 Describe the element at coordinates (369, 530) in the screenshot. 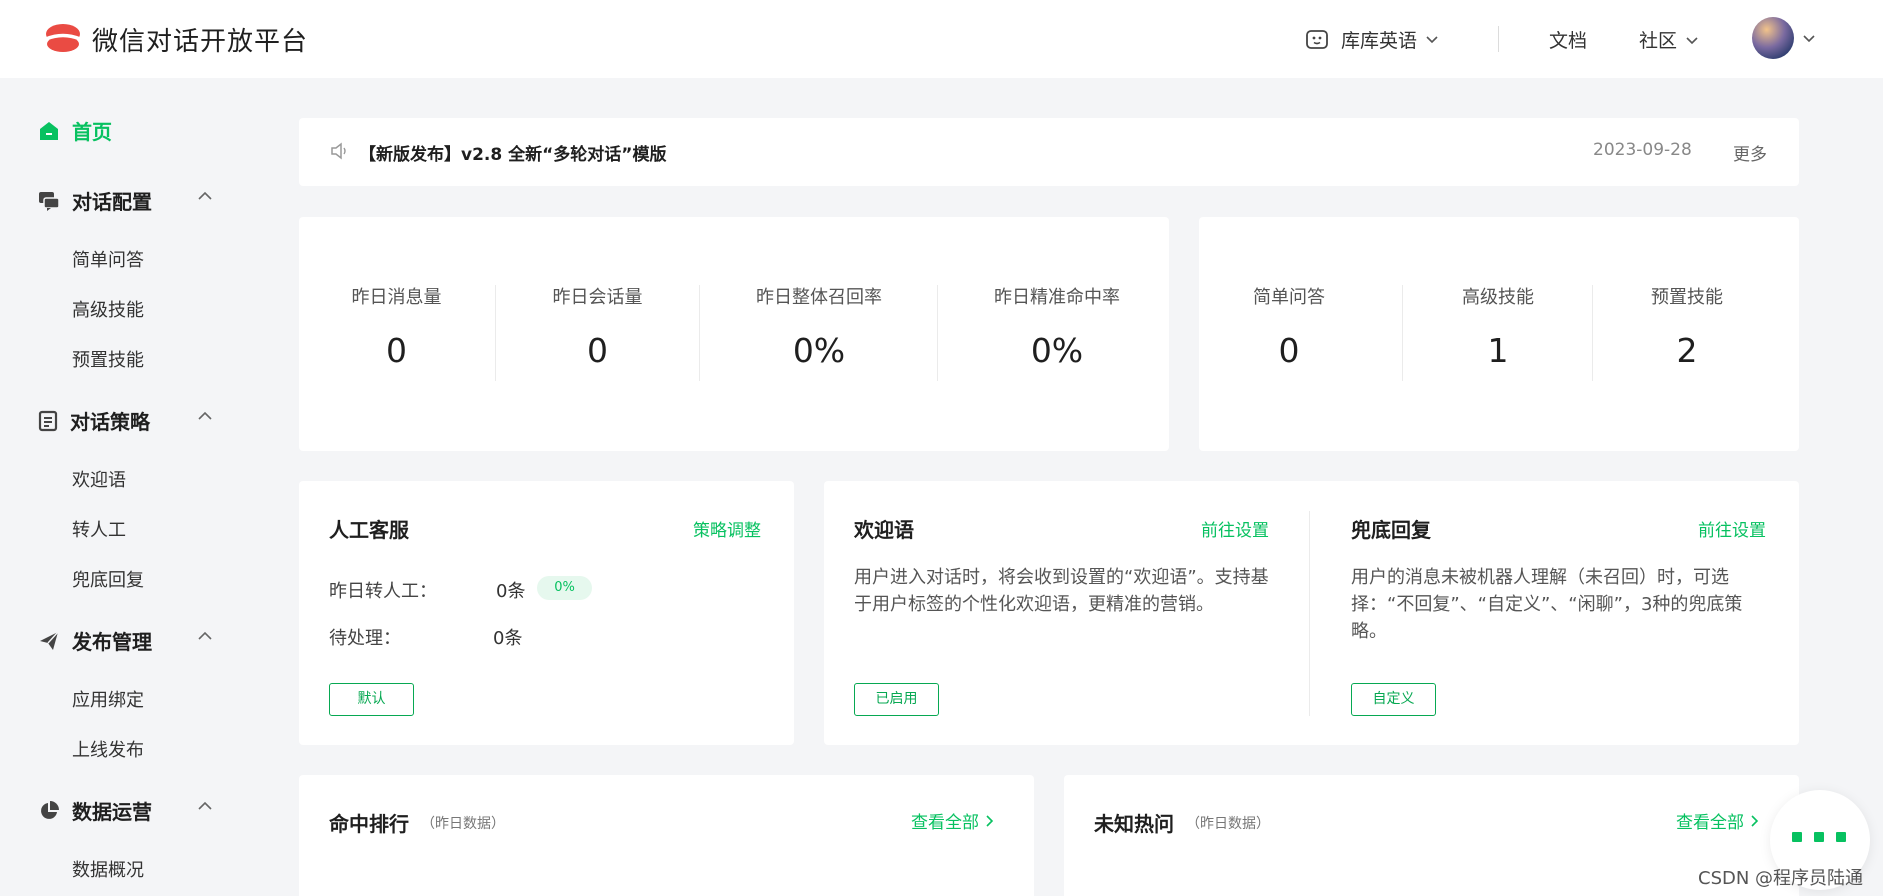

I see `card-title: 人工客服` at that location.